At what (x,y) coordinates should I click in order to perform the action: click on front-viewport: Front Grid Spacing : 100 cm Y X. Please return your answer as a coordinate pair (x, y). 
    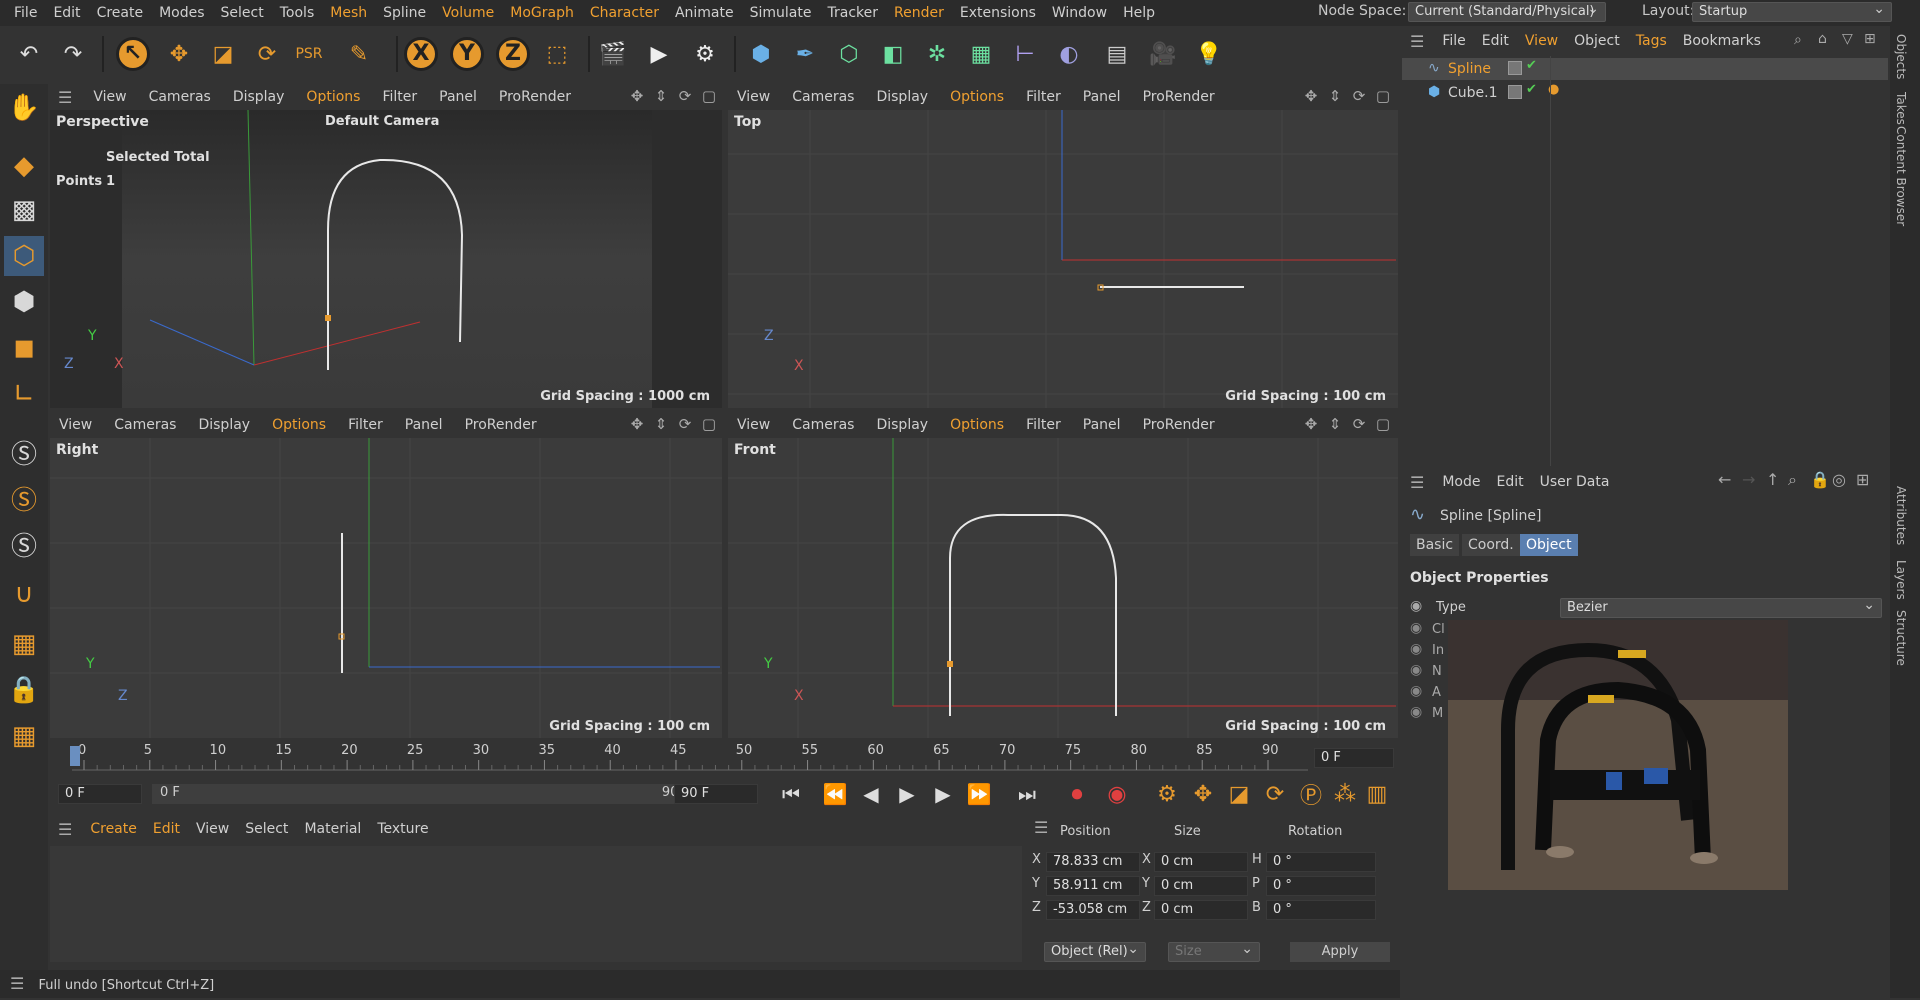
    Looking at the image, I should click on (1063, 588).